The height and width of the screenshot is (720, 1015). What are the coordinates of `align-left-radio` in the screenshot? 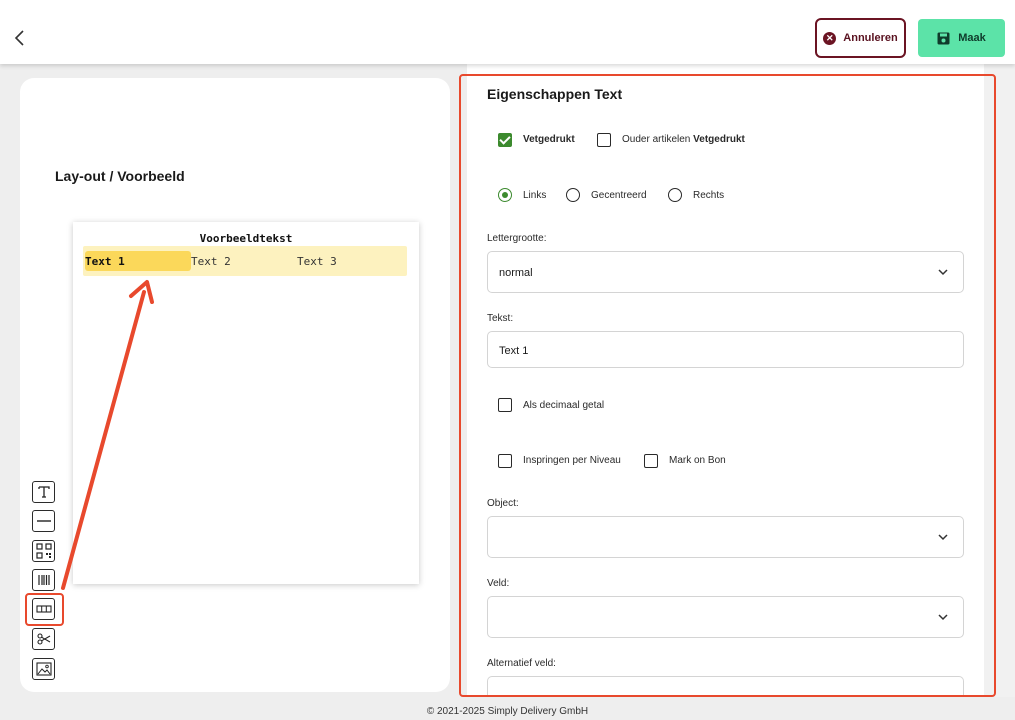 It's located at (505, 195).